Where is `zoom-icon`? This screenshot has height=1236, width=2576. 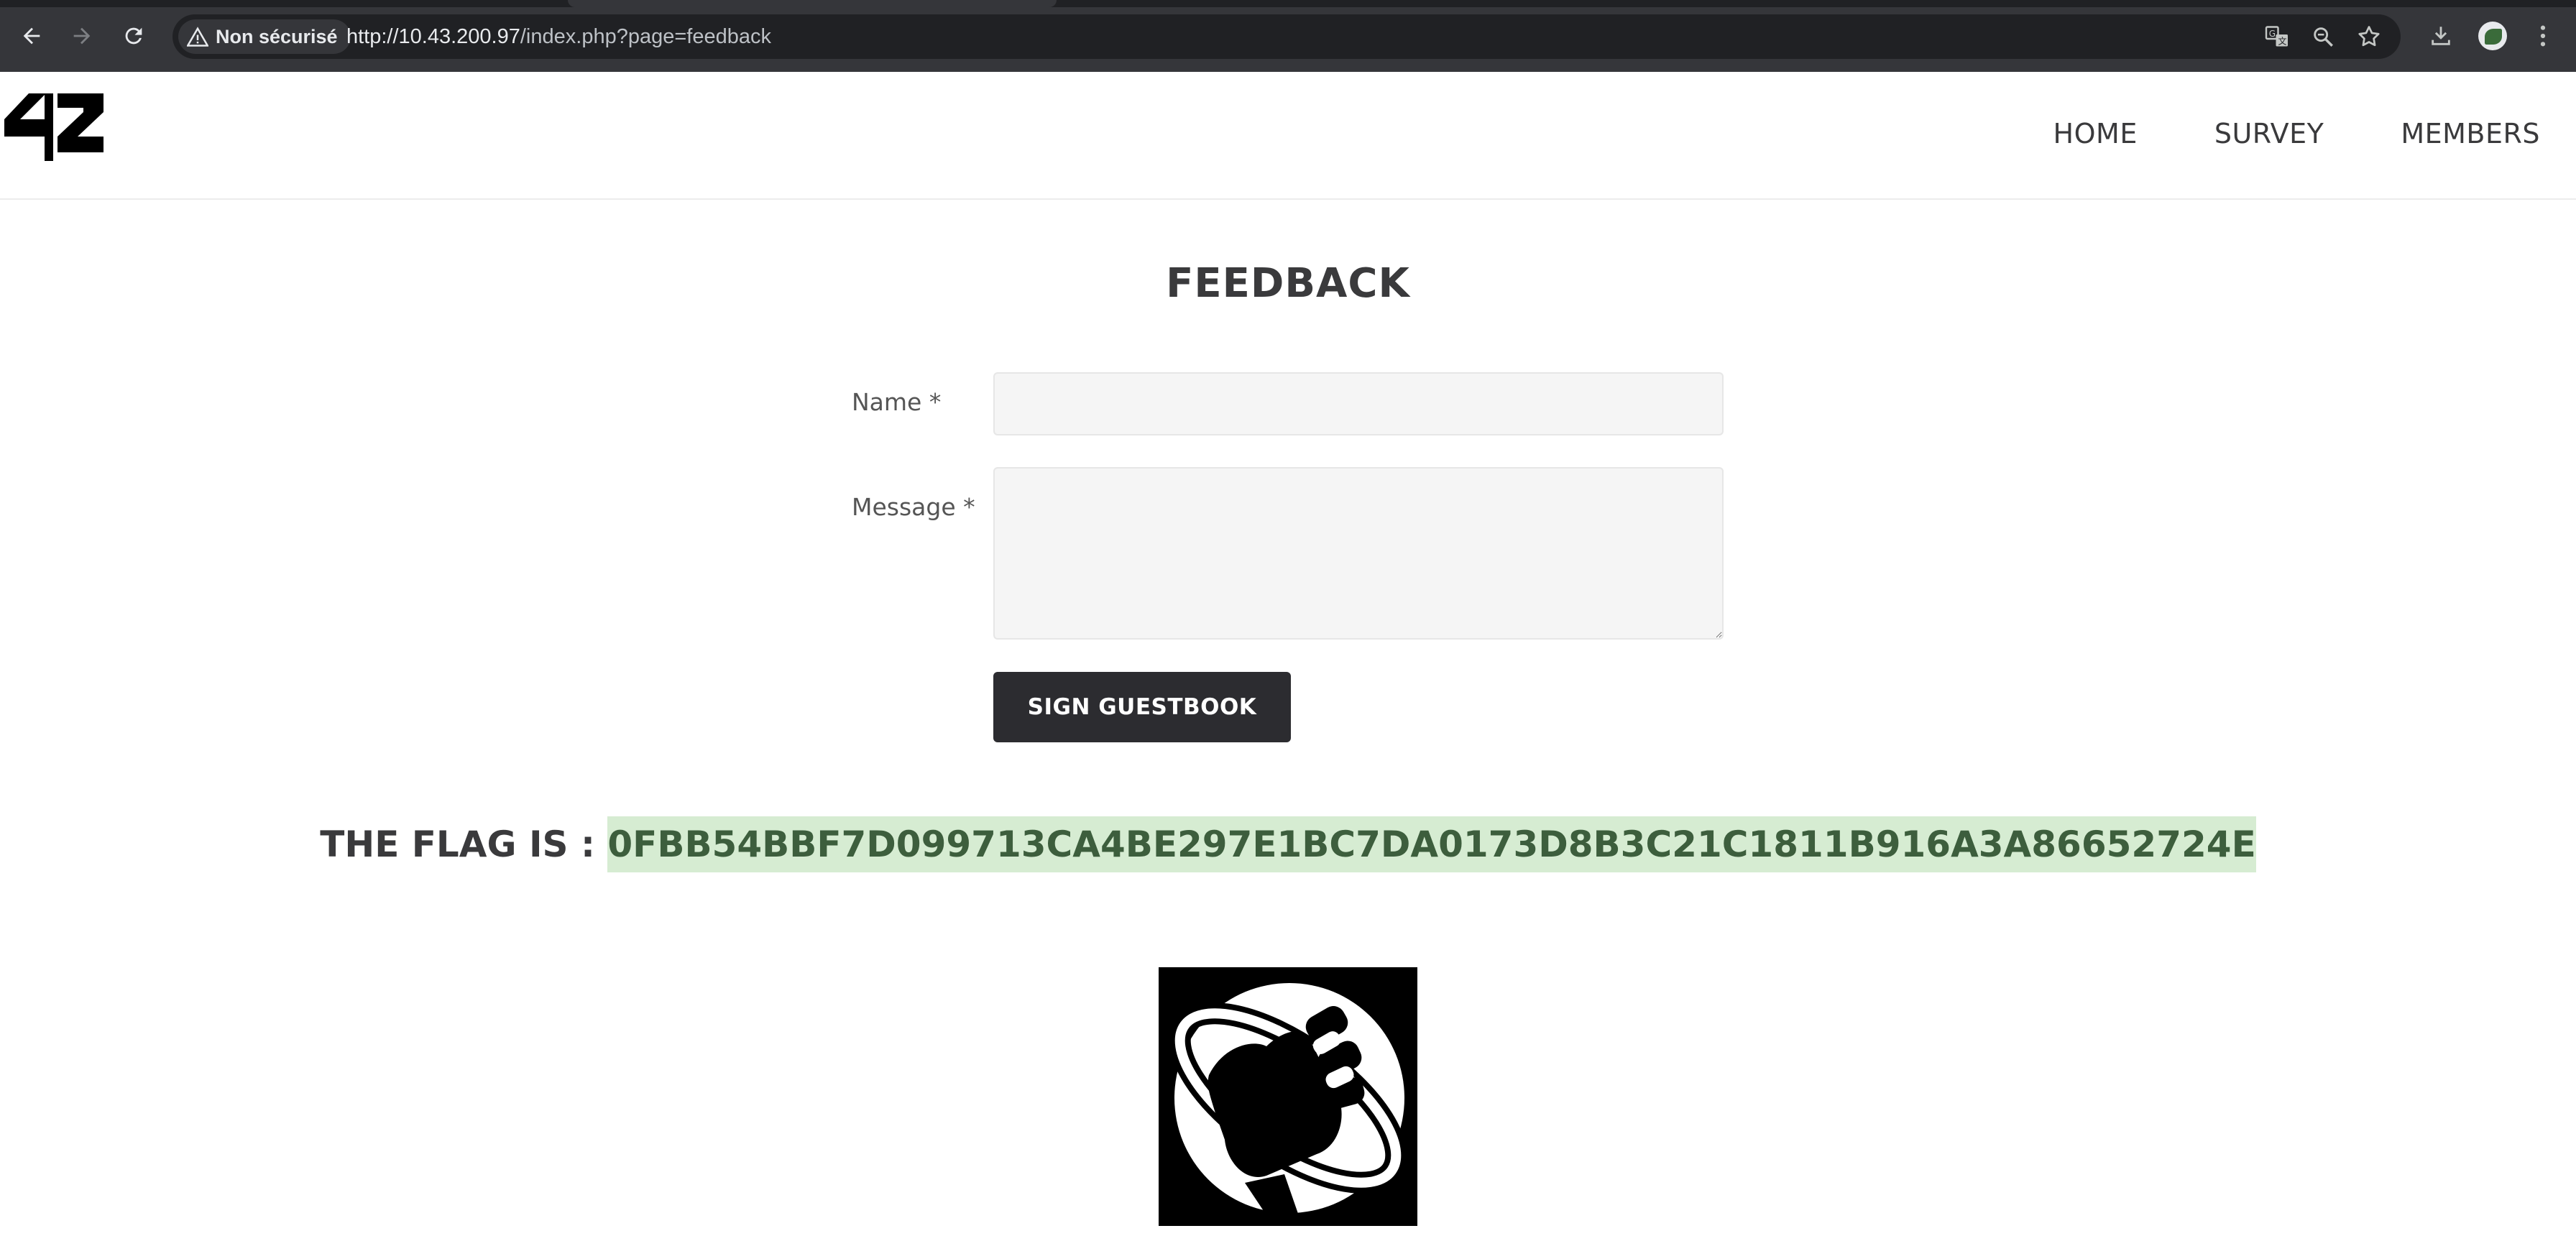
zoom-icon is located at coordinates (2323, 36).